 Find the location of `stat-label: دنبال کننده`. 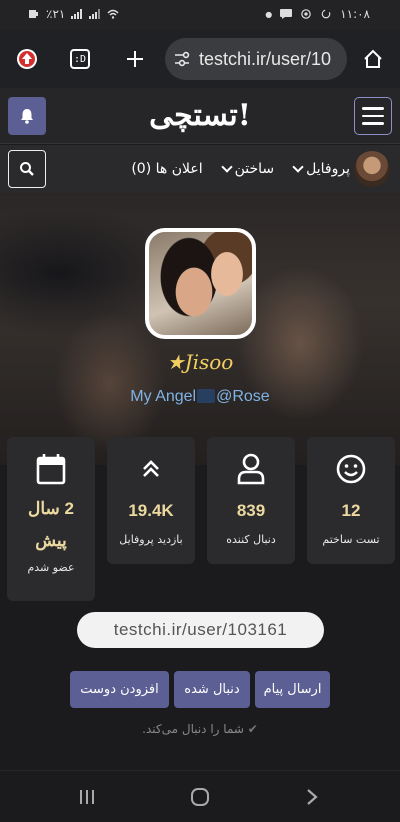

stat-label: دنبال کننده is located at coordinates (251, 539).